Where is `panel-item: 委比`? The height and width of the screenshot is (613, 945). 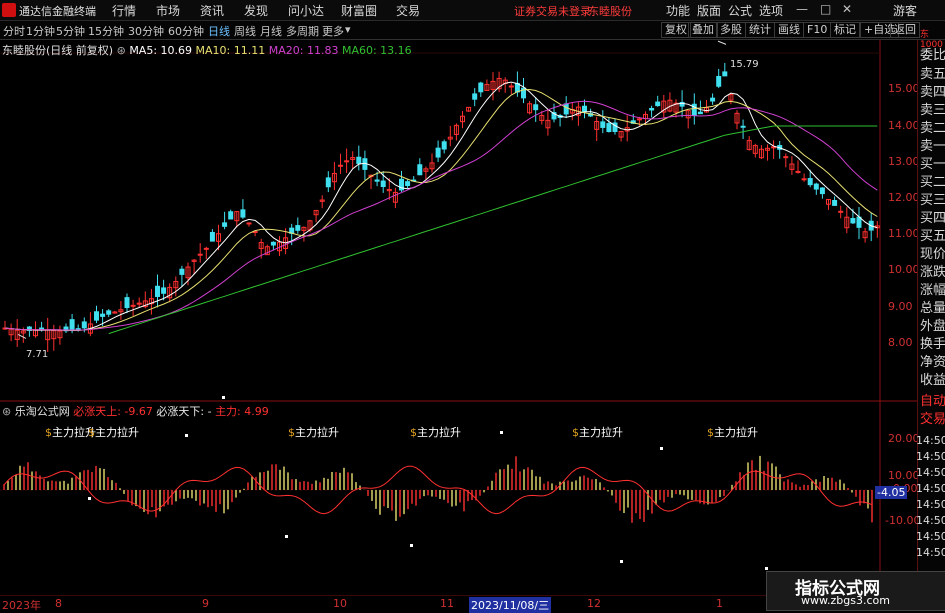
panel-item: 委比 is located at coordinates (932, 55).